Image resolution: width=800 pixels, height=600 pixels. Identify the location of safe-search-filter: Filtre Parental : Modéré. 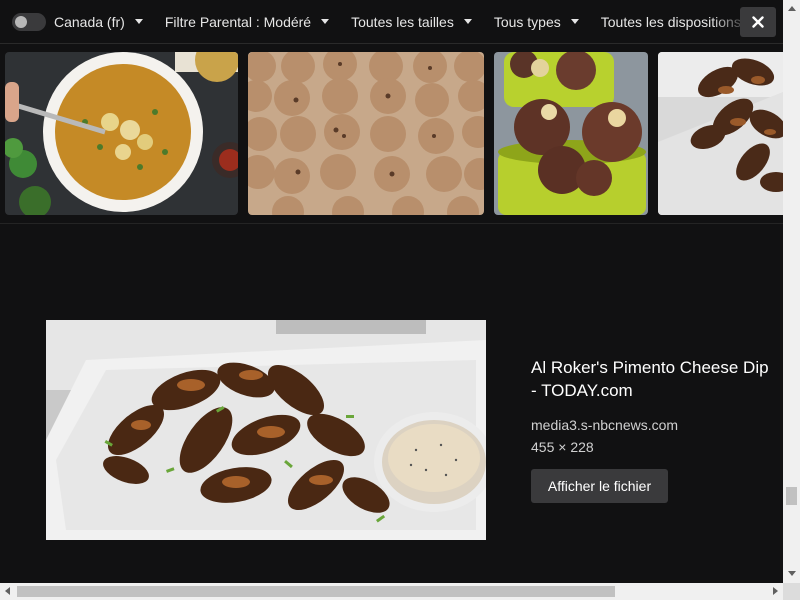
(247, 21).